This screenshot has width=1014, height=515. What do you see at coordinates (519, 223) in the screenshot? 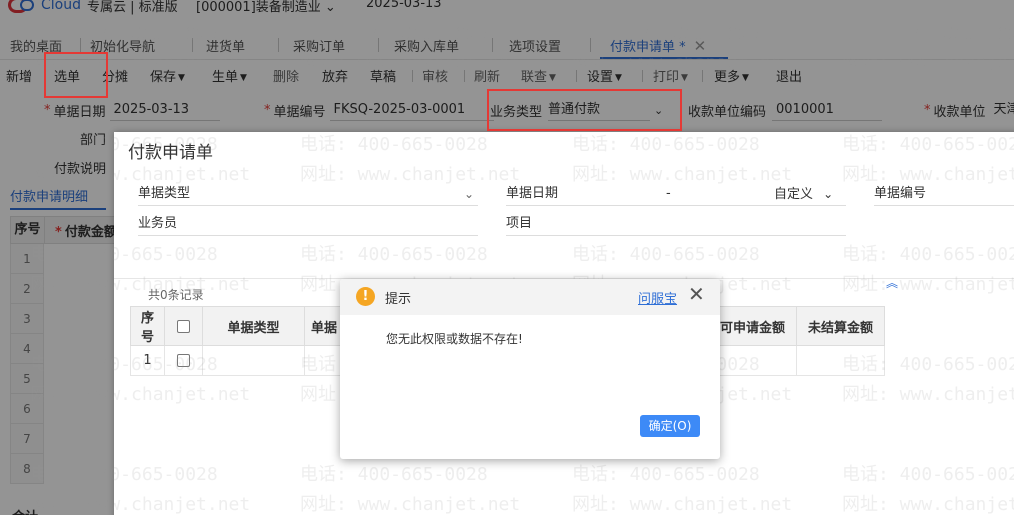
I see `filter-project-label: 项目` at bounding box center [519, 223].